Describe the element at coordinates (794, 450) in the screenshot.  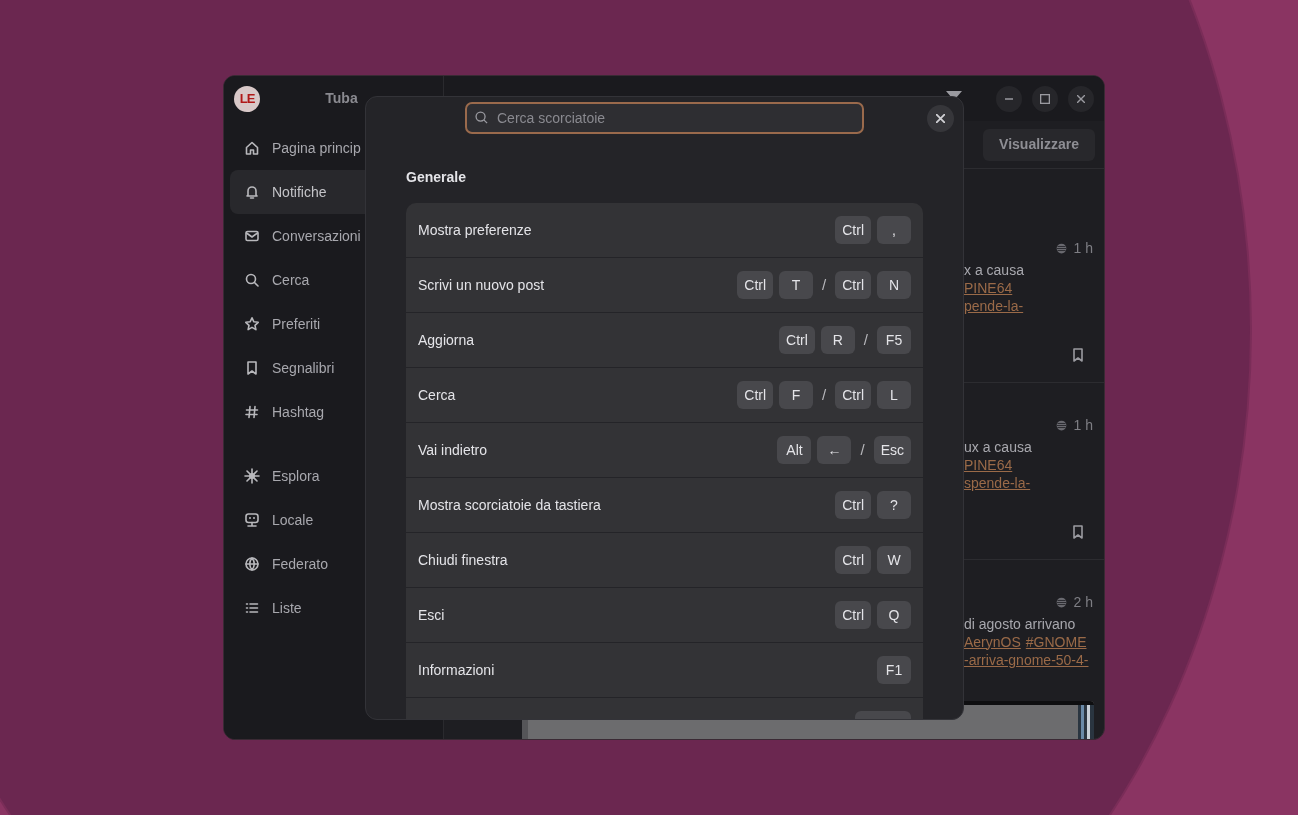
I see `keycap: Alt` at that location.